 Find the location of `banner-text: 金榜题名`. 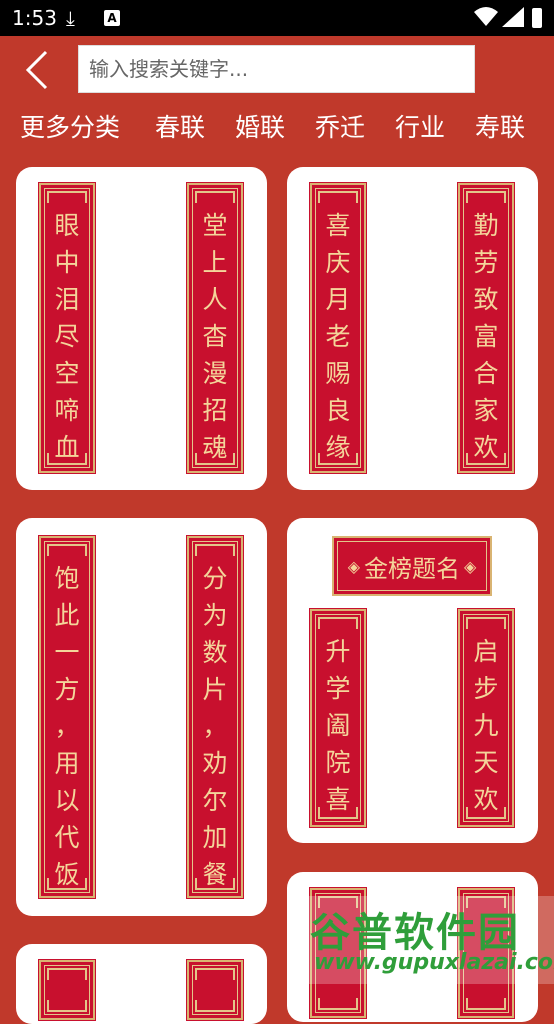

banner-text: 金榜题名 is located at coordinates (412, 568).